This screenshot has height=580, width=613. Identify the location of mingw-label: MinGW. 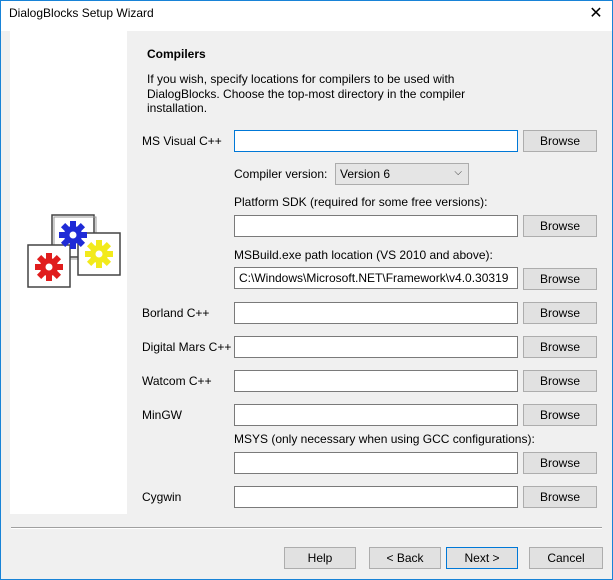
(162, 415).